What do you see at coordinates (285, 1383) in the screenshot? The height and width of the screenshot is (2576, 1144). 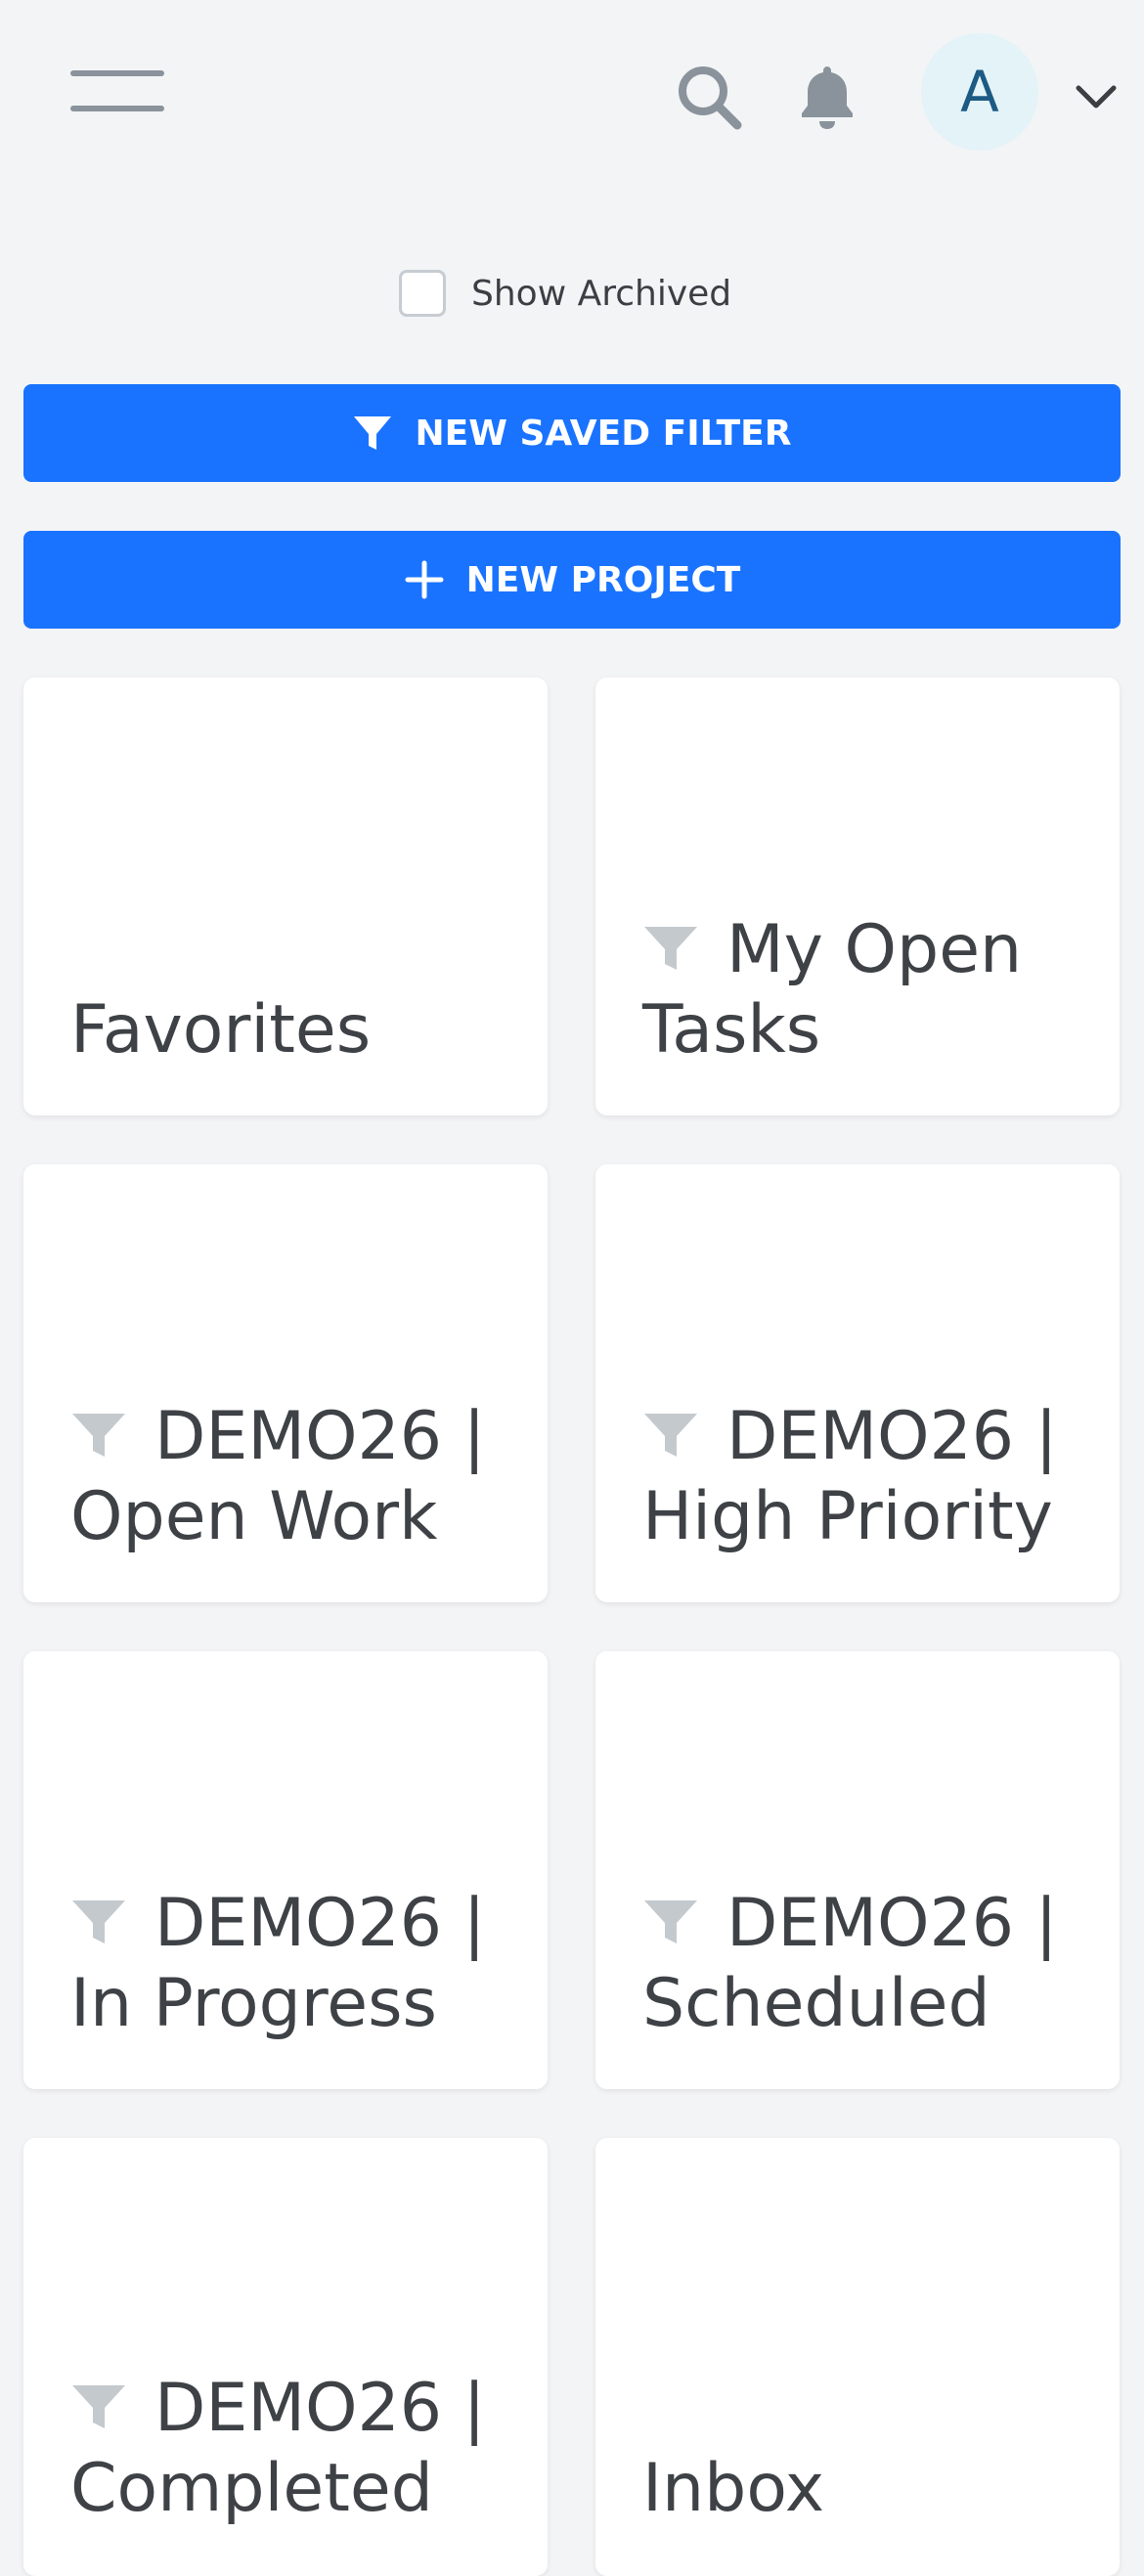 I see `saved-filter-card: DEMO26 | Open Work` at bounding box center [285, 1383].